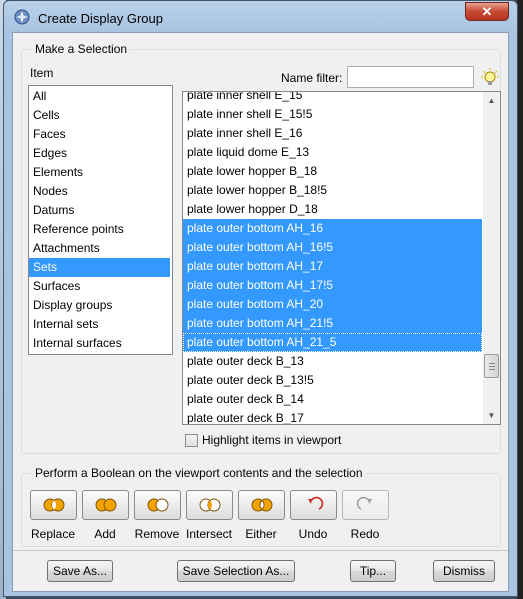 The image size is (523, 599). I want to click on add-union-icon, so click(105, 505).